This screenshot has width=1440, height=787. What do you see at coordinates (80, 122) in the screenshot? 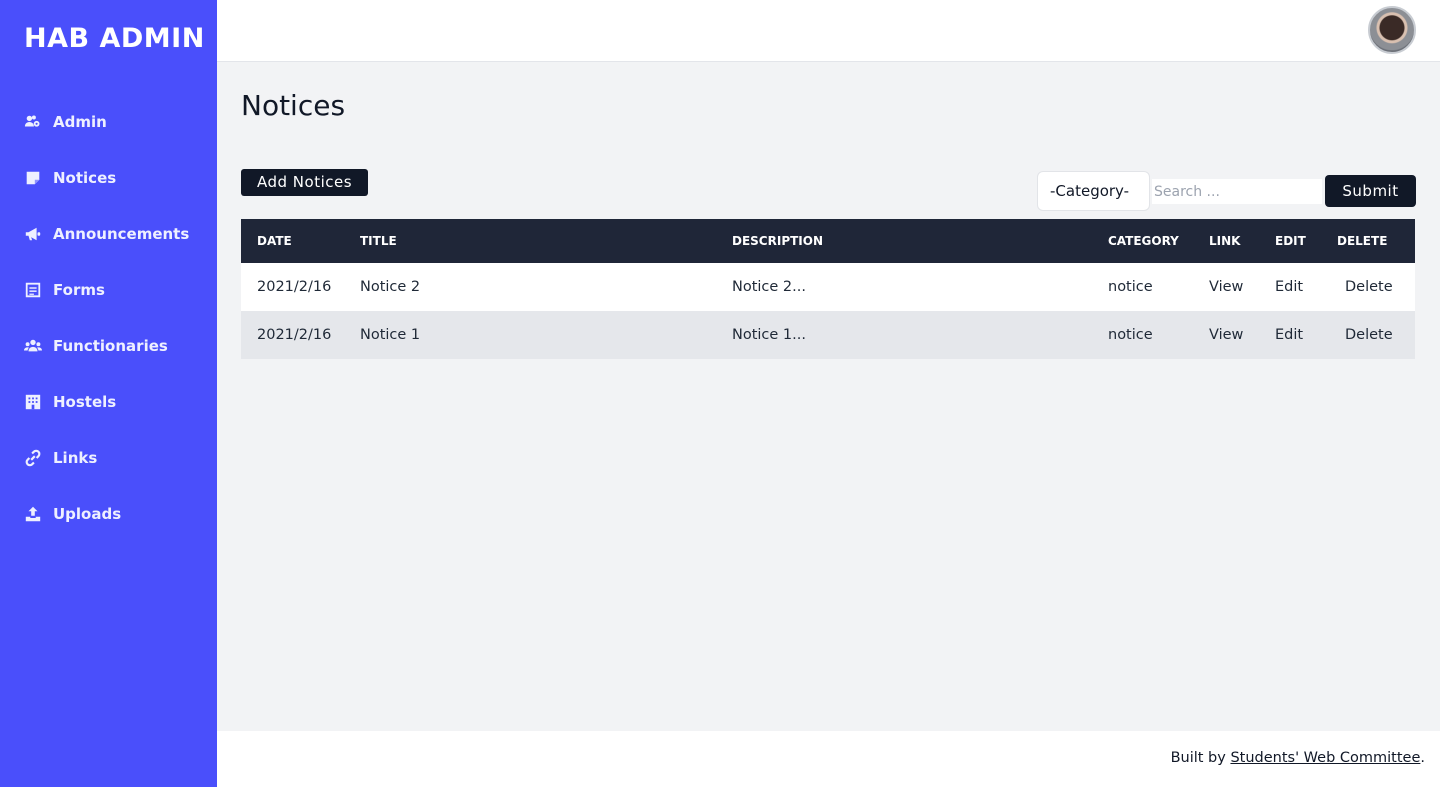
I see `sidebar-item-label: Admin` at bounding box center [80, 122].